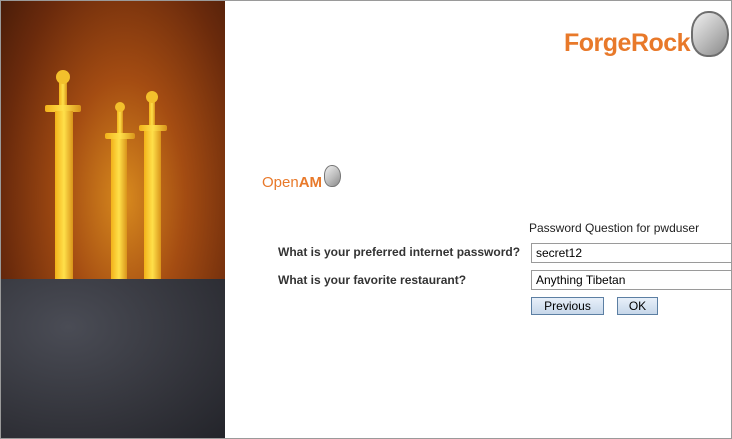 The width and height of the screenshot is (732, 439). Describe the element at coordinates (614, 228) in the screenshot. I see `form-title: Password Question for pwduser` at that location.